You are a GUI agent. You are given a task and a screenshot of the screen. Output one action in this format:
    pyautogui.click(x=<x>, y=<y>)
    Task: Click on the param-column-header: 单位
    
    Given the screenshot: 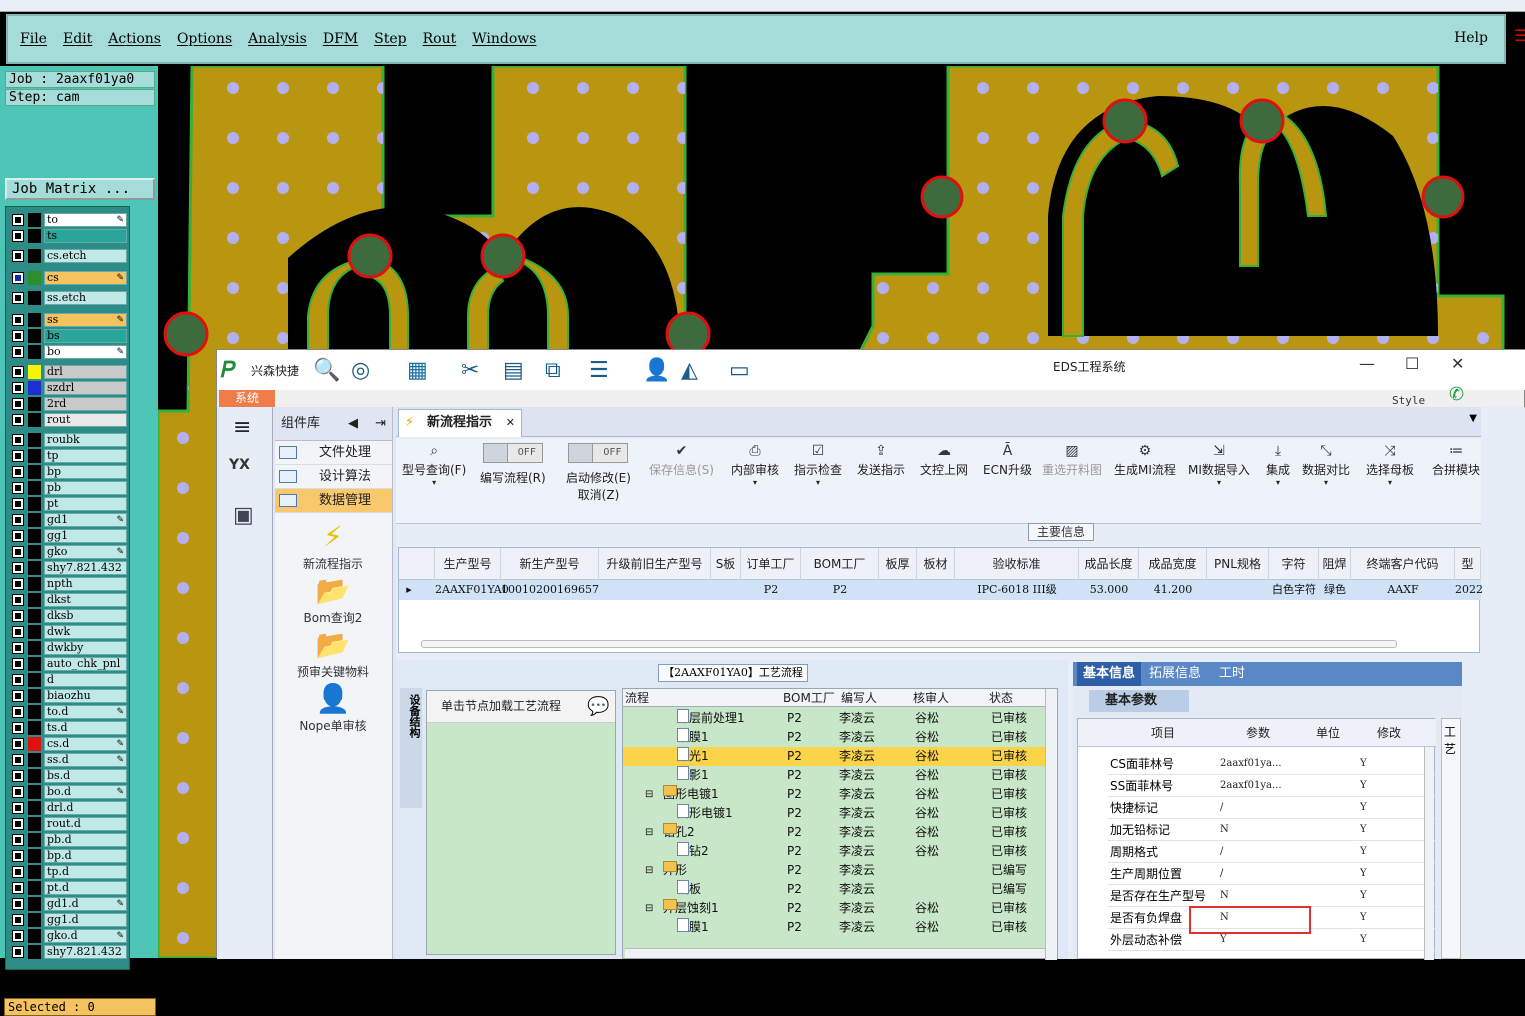 What is the action you would take?
    pyautogui.click(x=1328, y=733)
    